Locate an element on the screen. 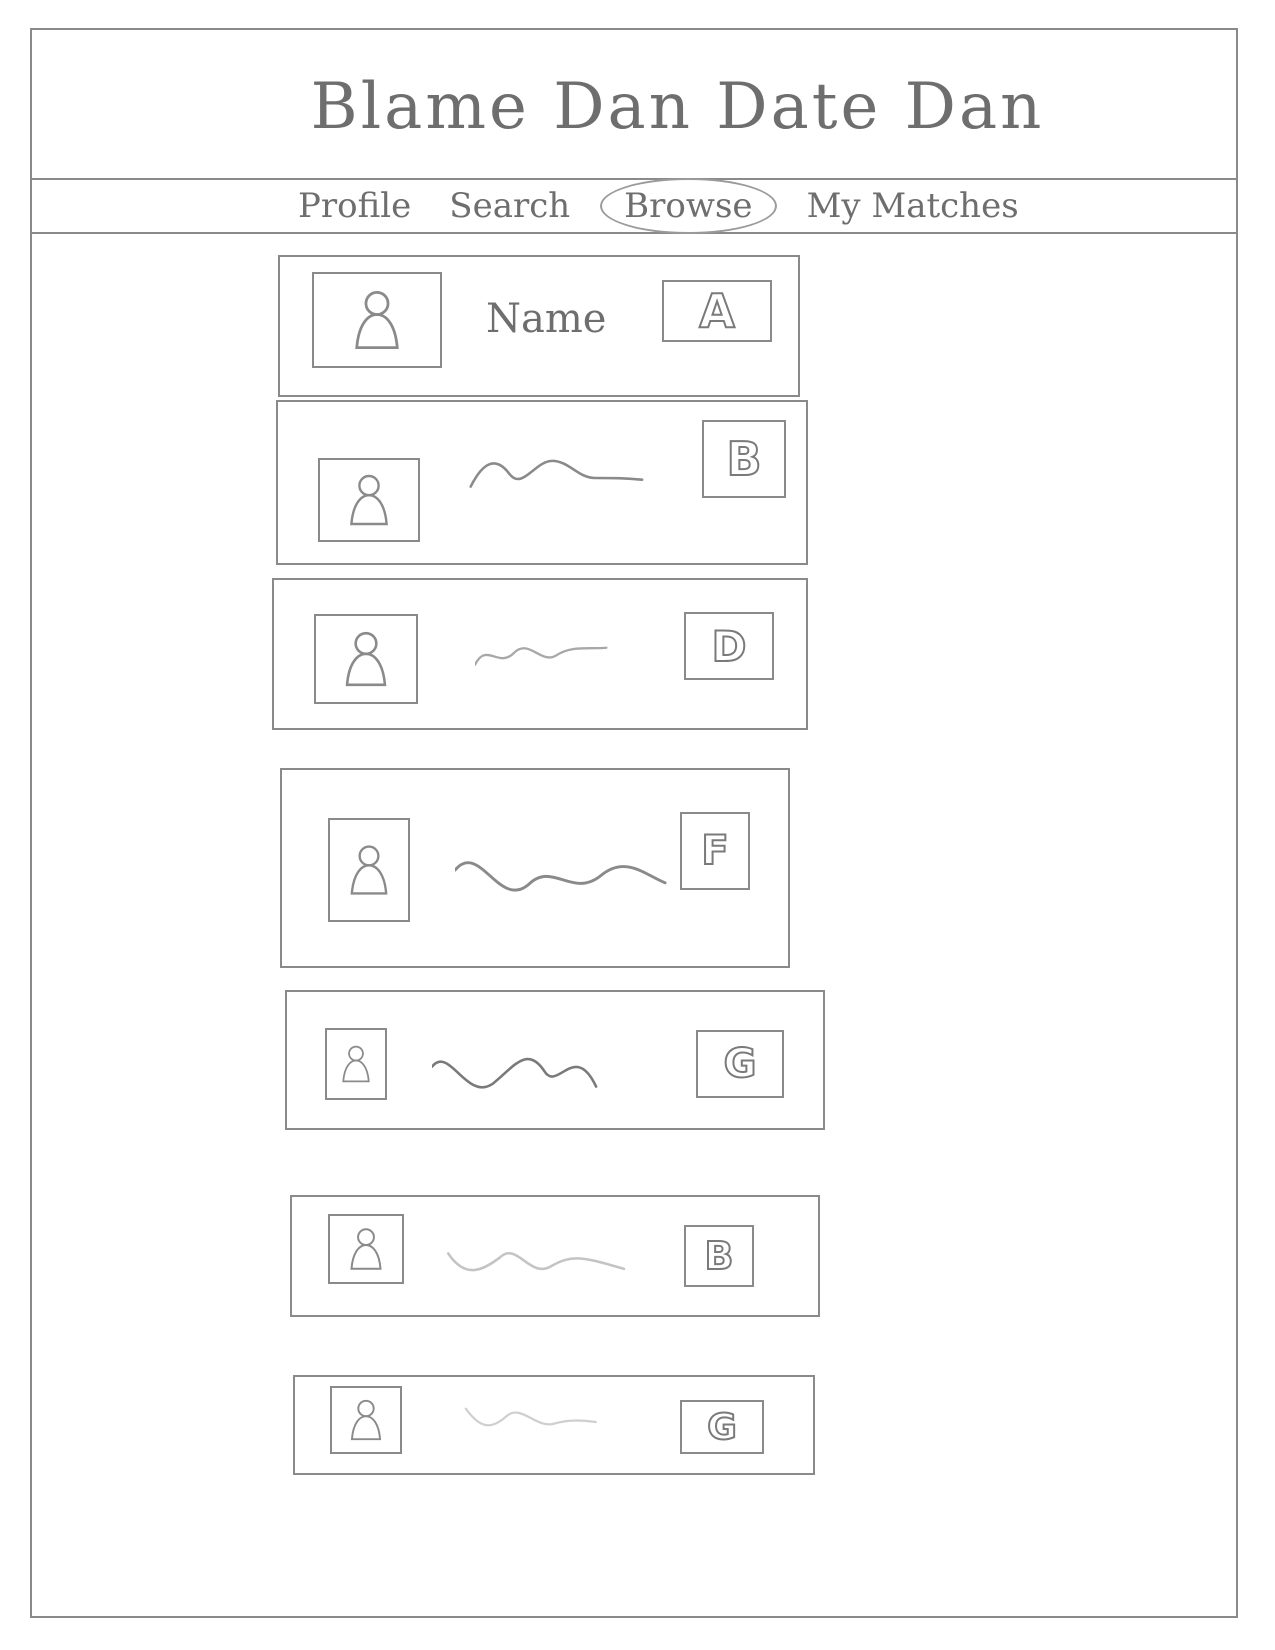  match-grade-badge: D is located at coordinates (729, 646).